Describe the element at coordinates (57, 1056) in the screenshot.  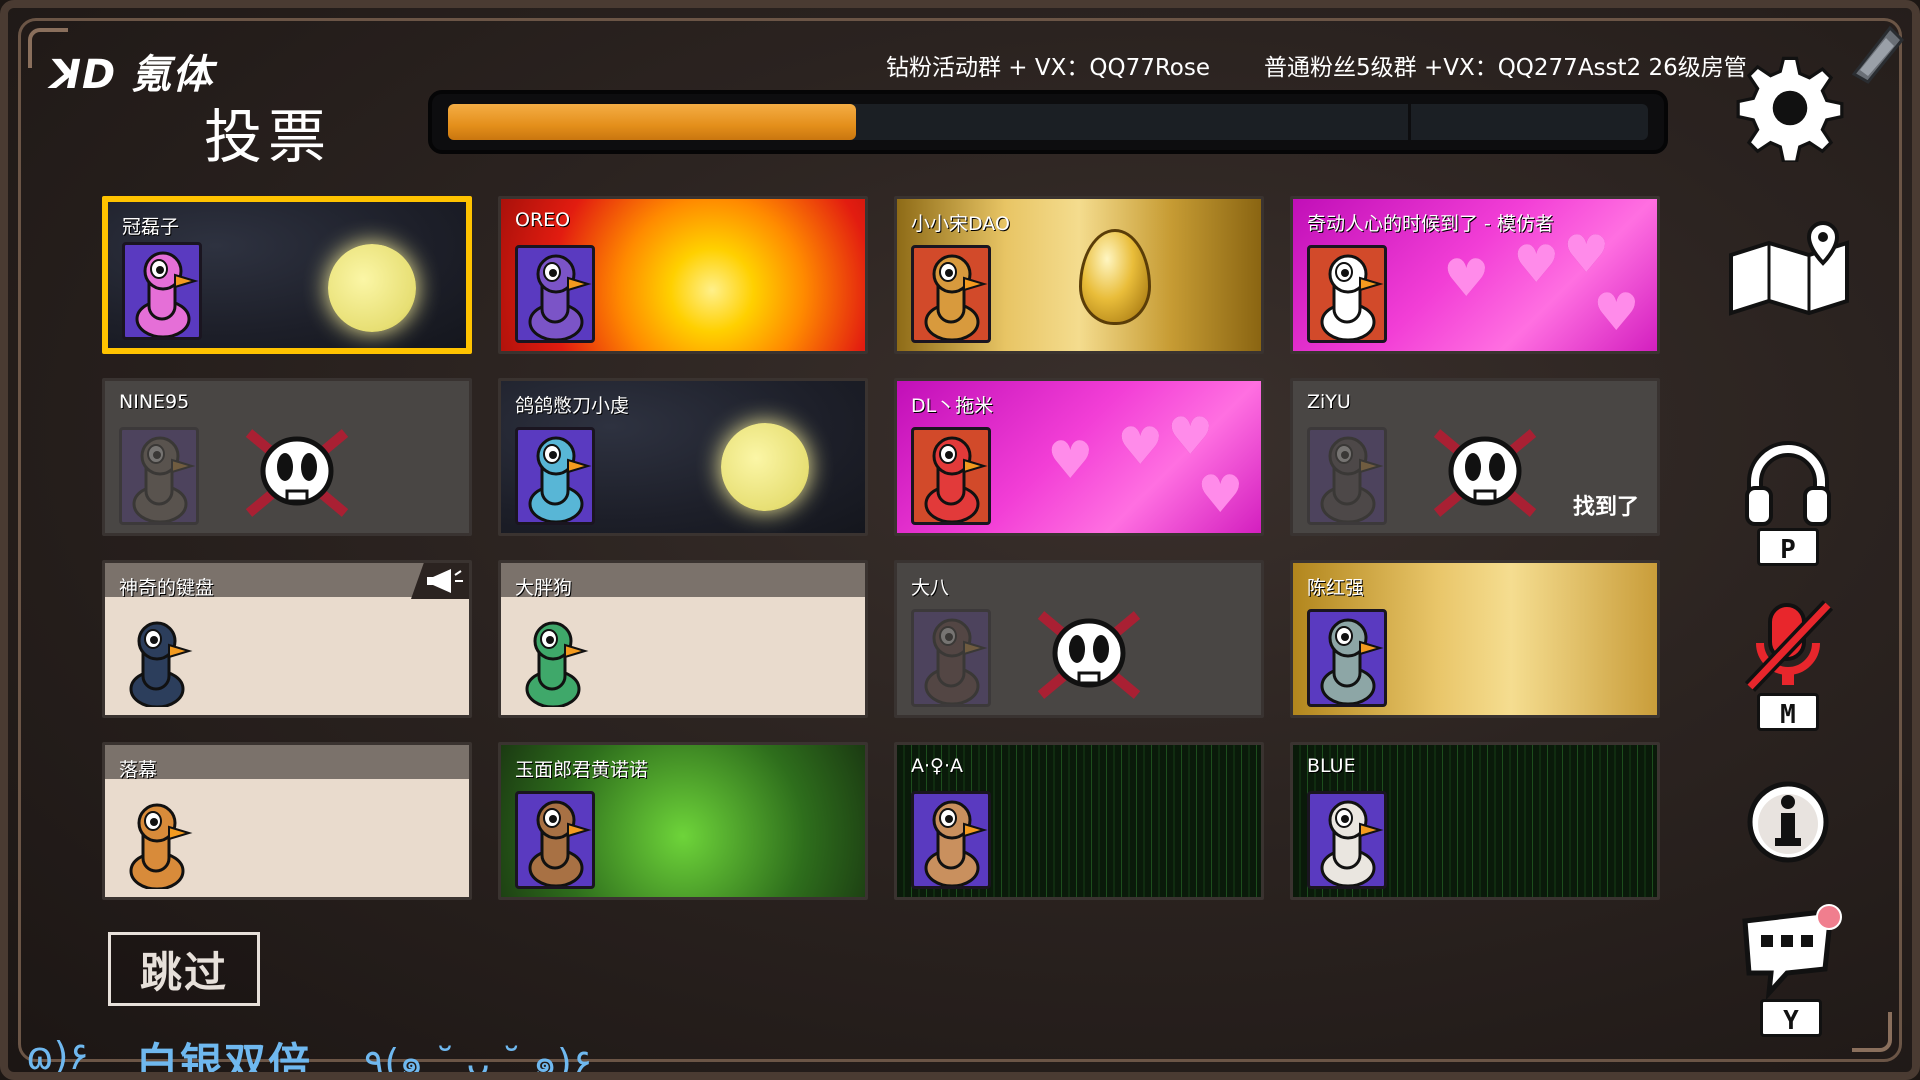
I see `emote-text: ɷ)۶` at that location.